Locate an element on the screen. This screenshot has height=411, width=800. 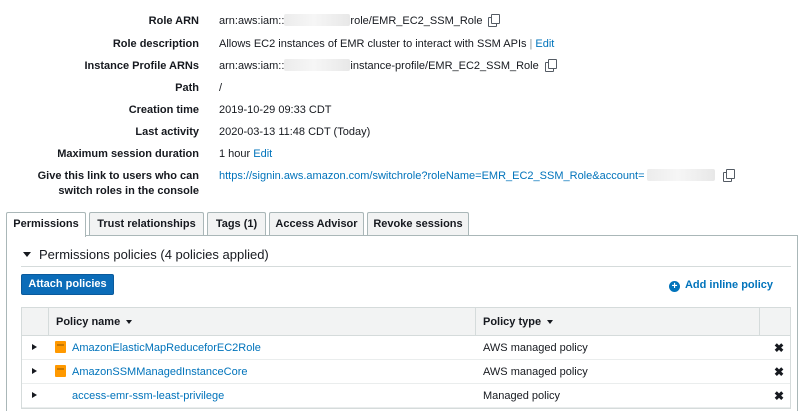
path-label: Path is located at coordinates (187, 88).